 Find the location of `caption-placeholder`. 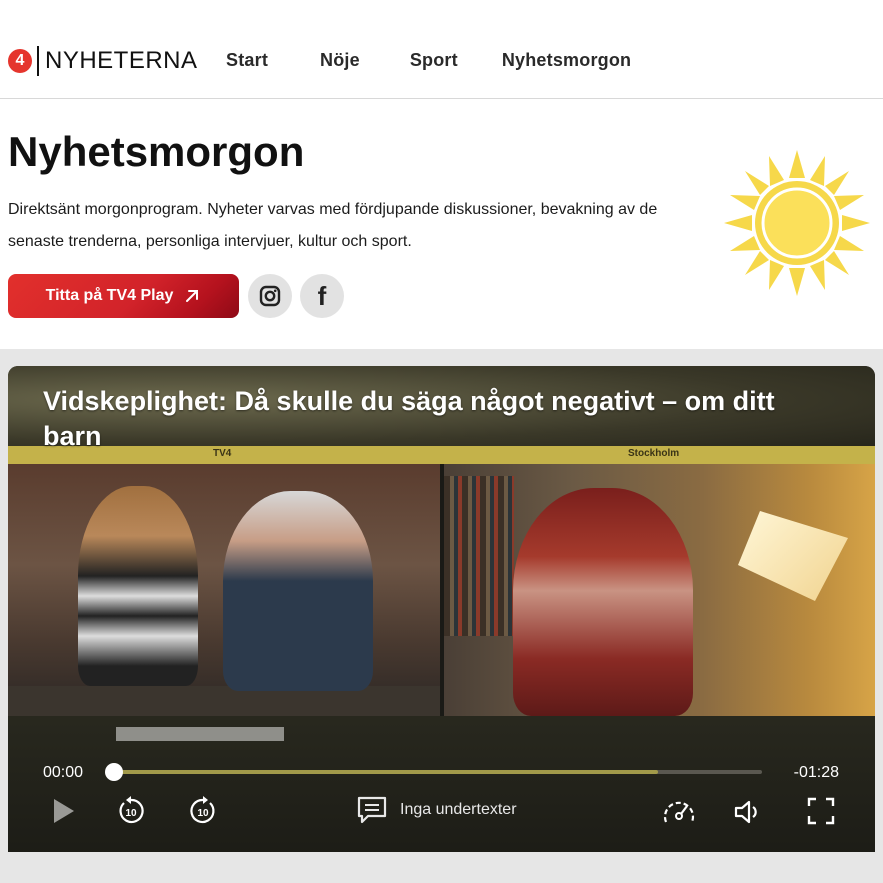

caption-placeholder is located at coordinates (200, 734).